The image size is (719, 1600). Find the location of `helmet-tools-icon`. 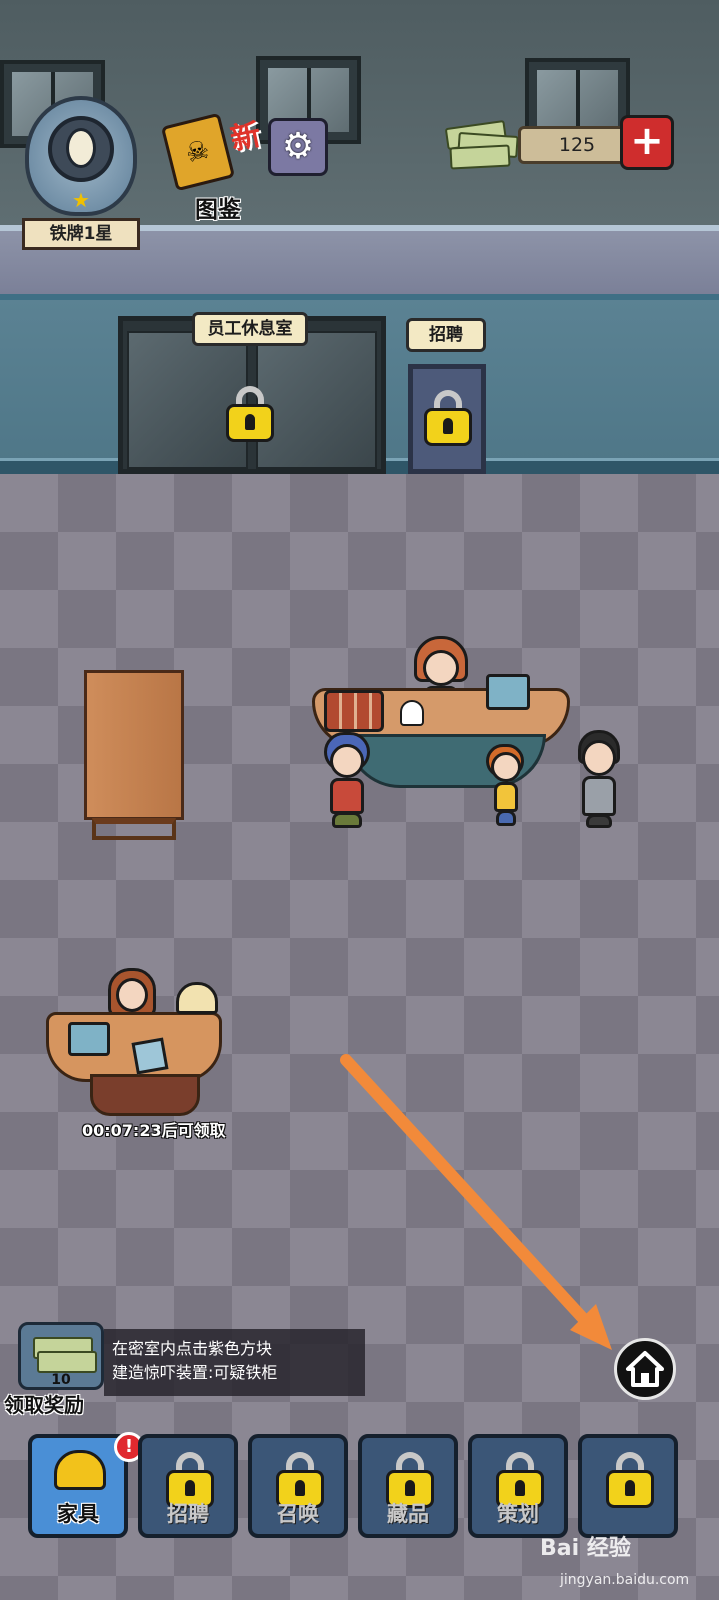

helmet-tools-icon is located at coordinates (80, 1470).